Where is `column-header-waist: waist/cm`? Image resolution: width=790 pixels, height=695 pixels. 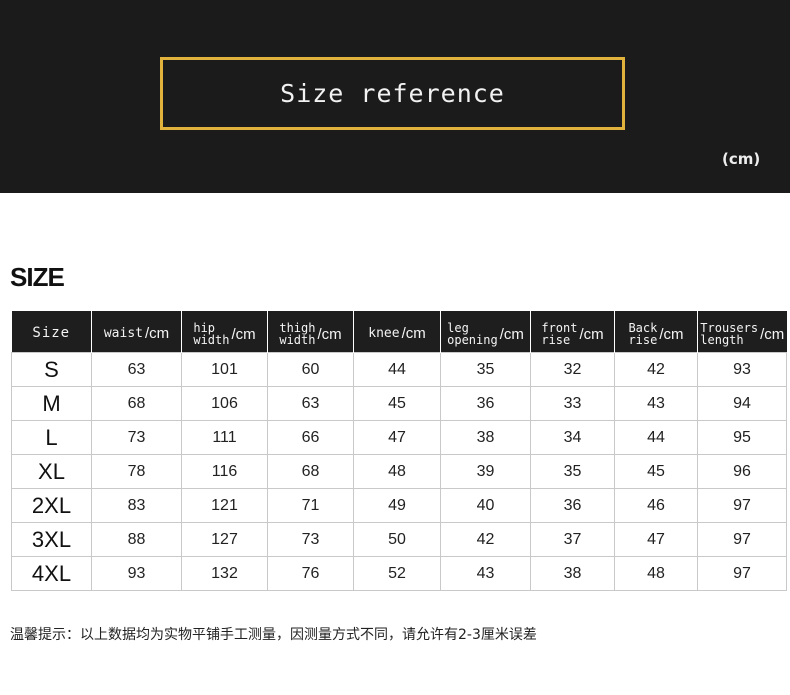 column-header-waist: waist/cm is located at coordinates (136, 332).